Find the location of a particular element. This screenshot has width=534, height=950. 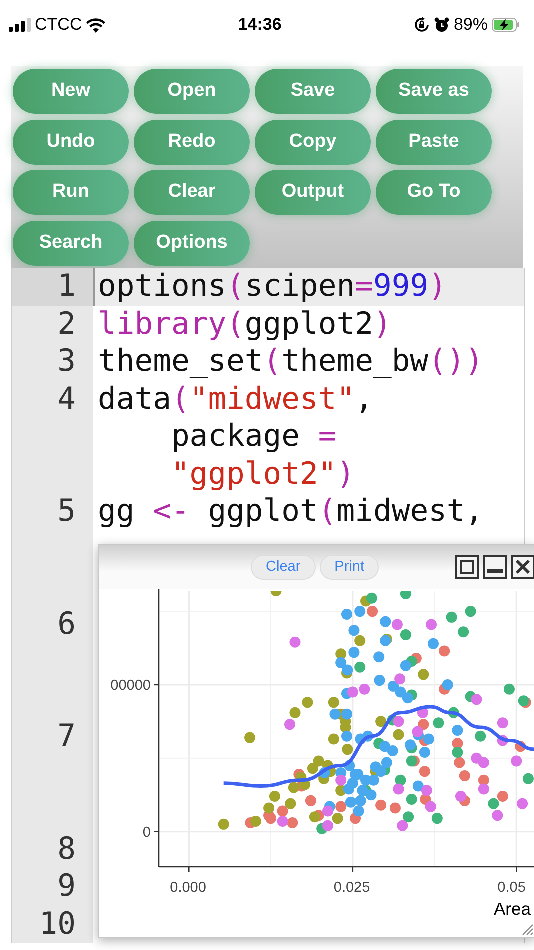

line-number: 8 is located at coordinates (66, 849).